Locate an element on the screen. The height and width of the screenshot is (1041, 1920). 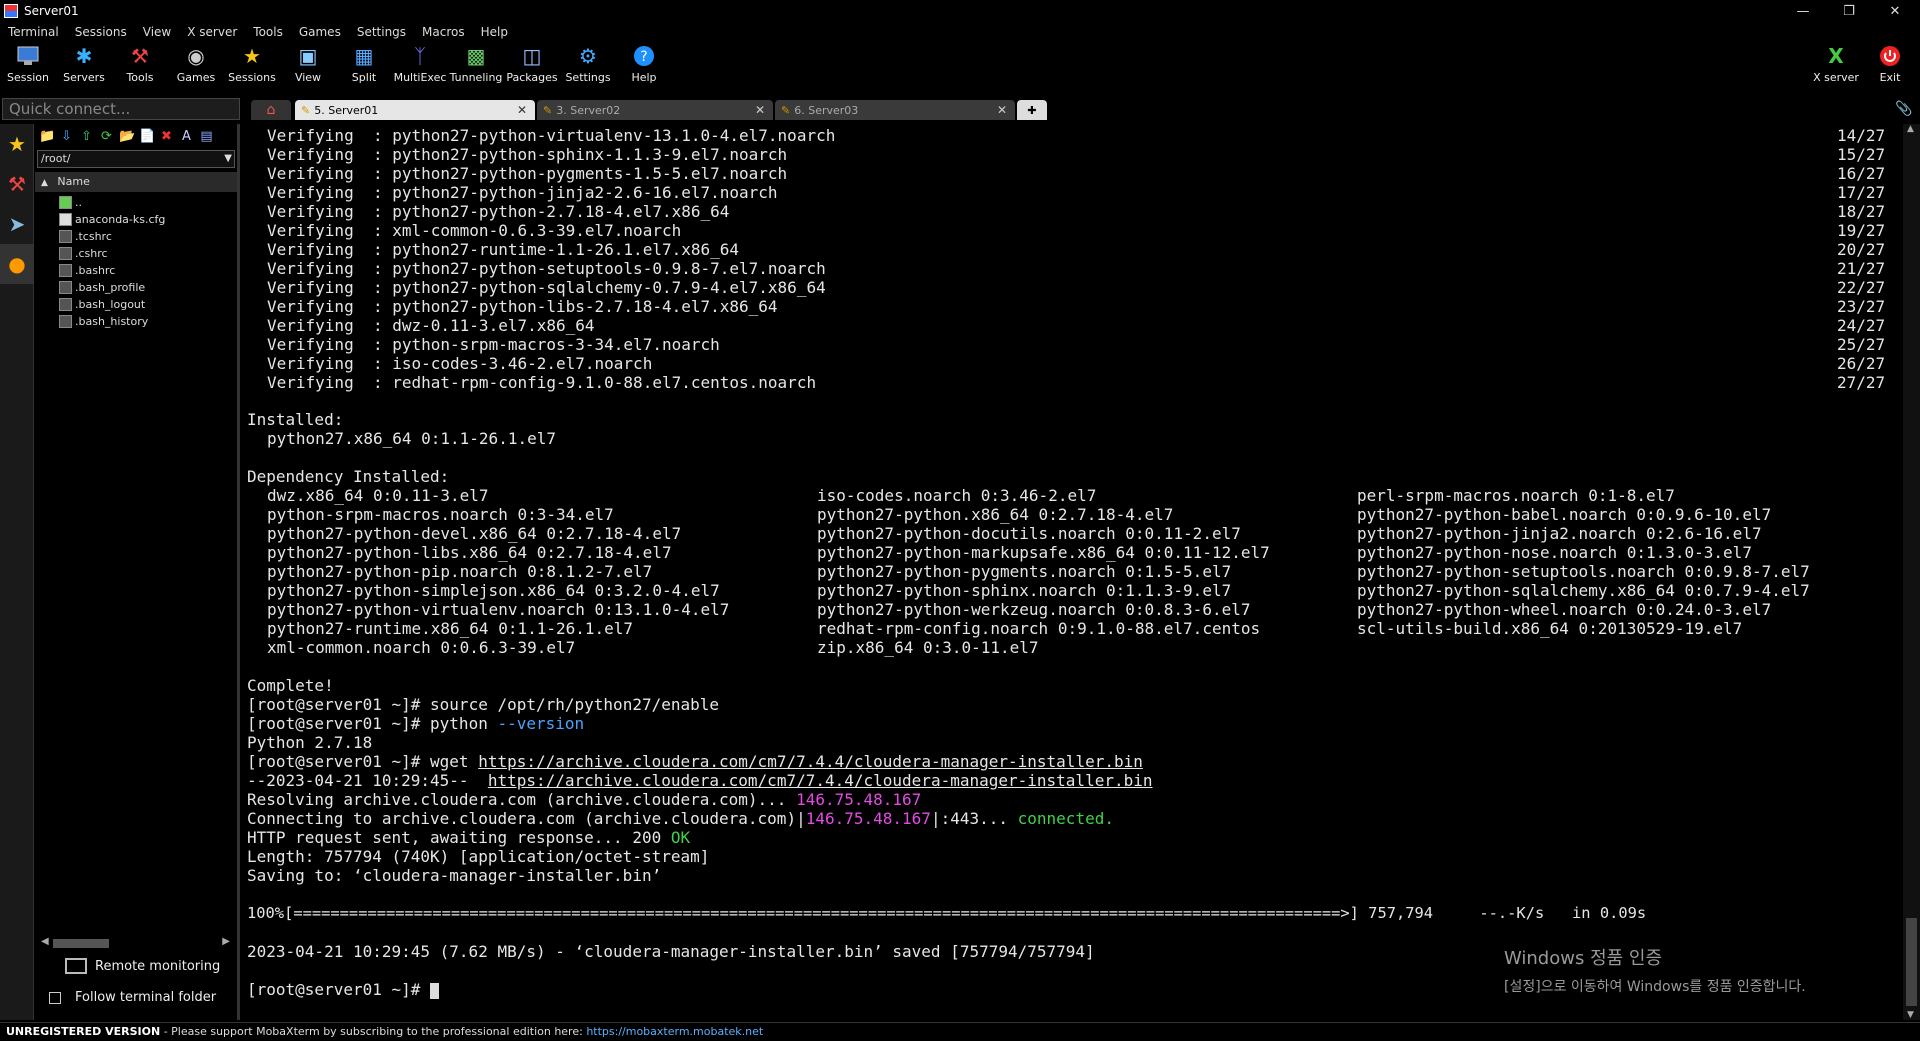
checkbox is located at coordinates (55, 997).